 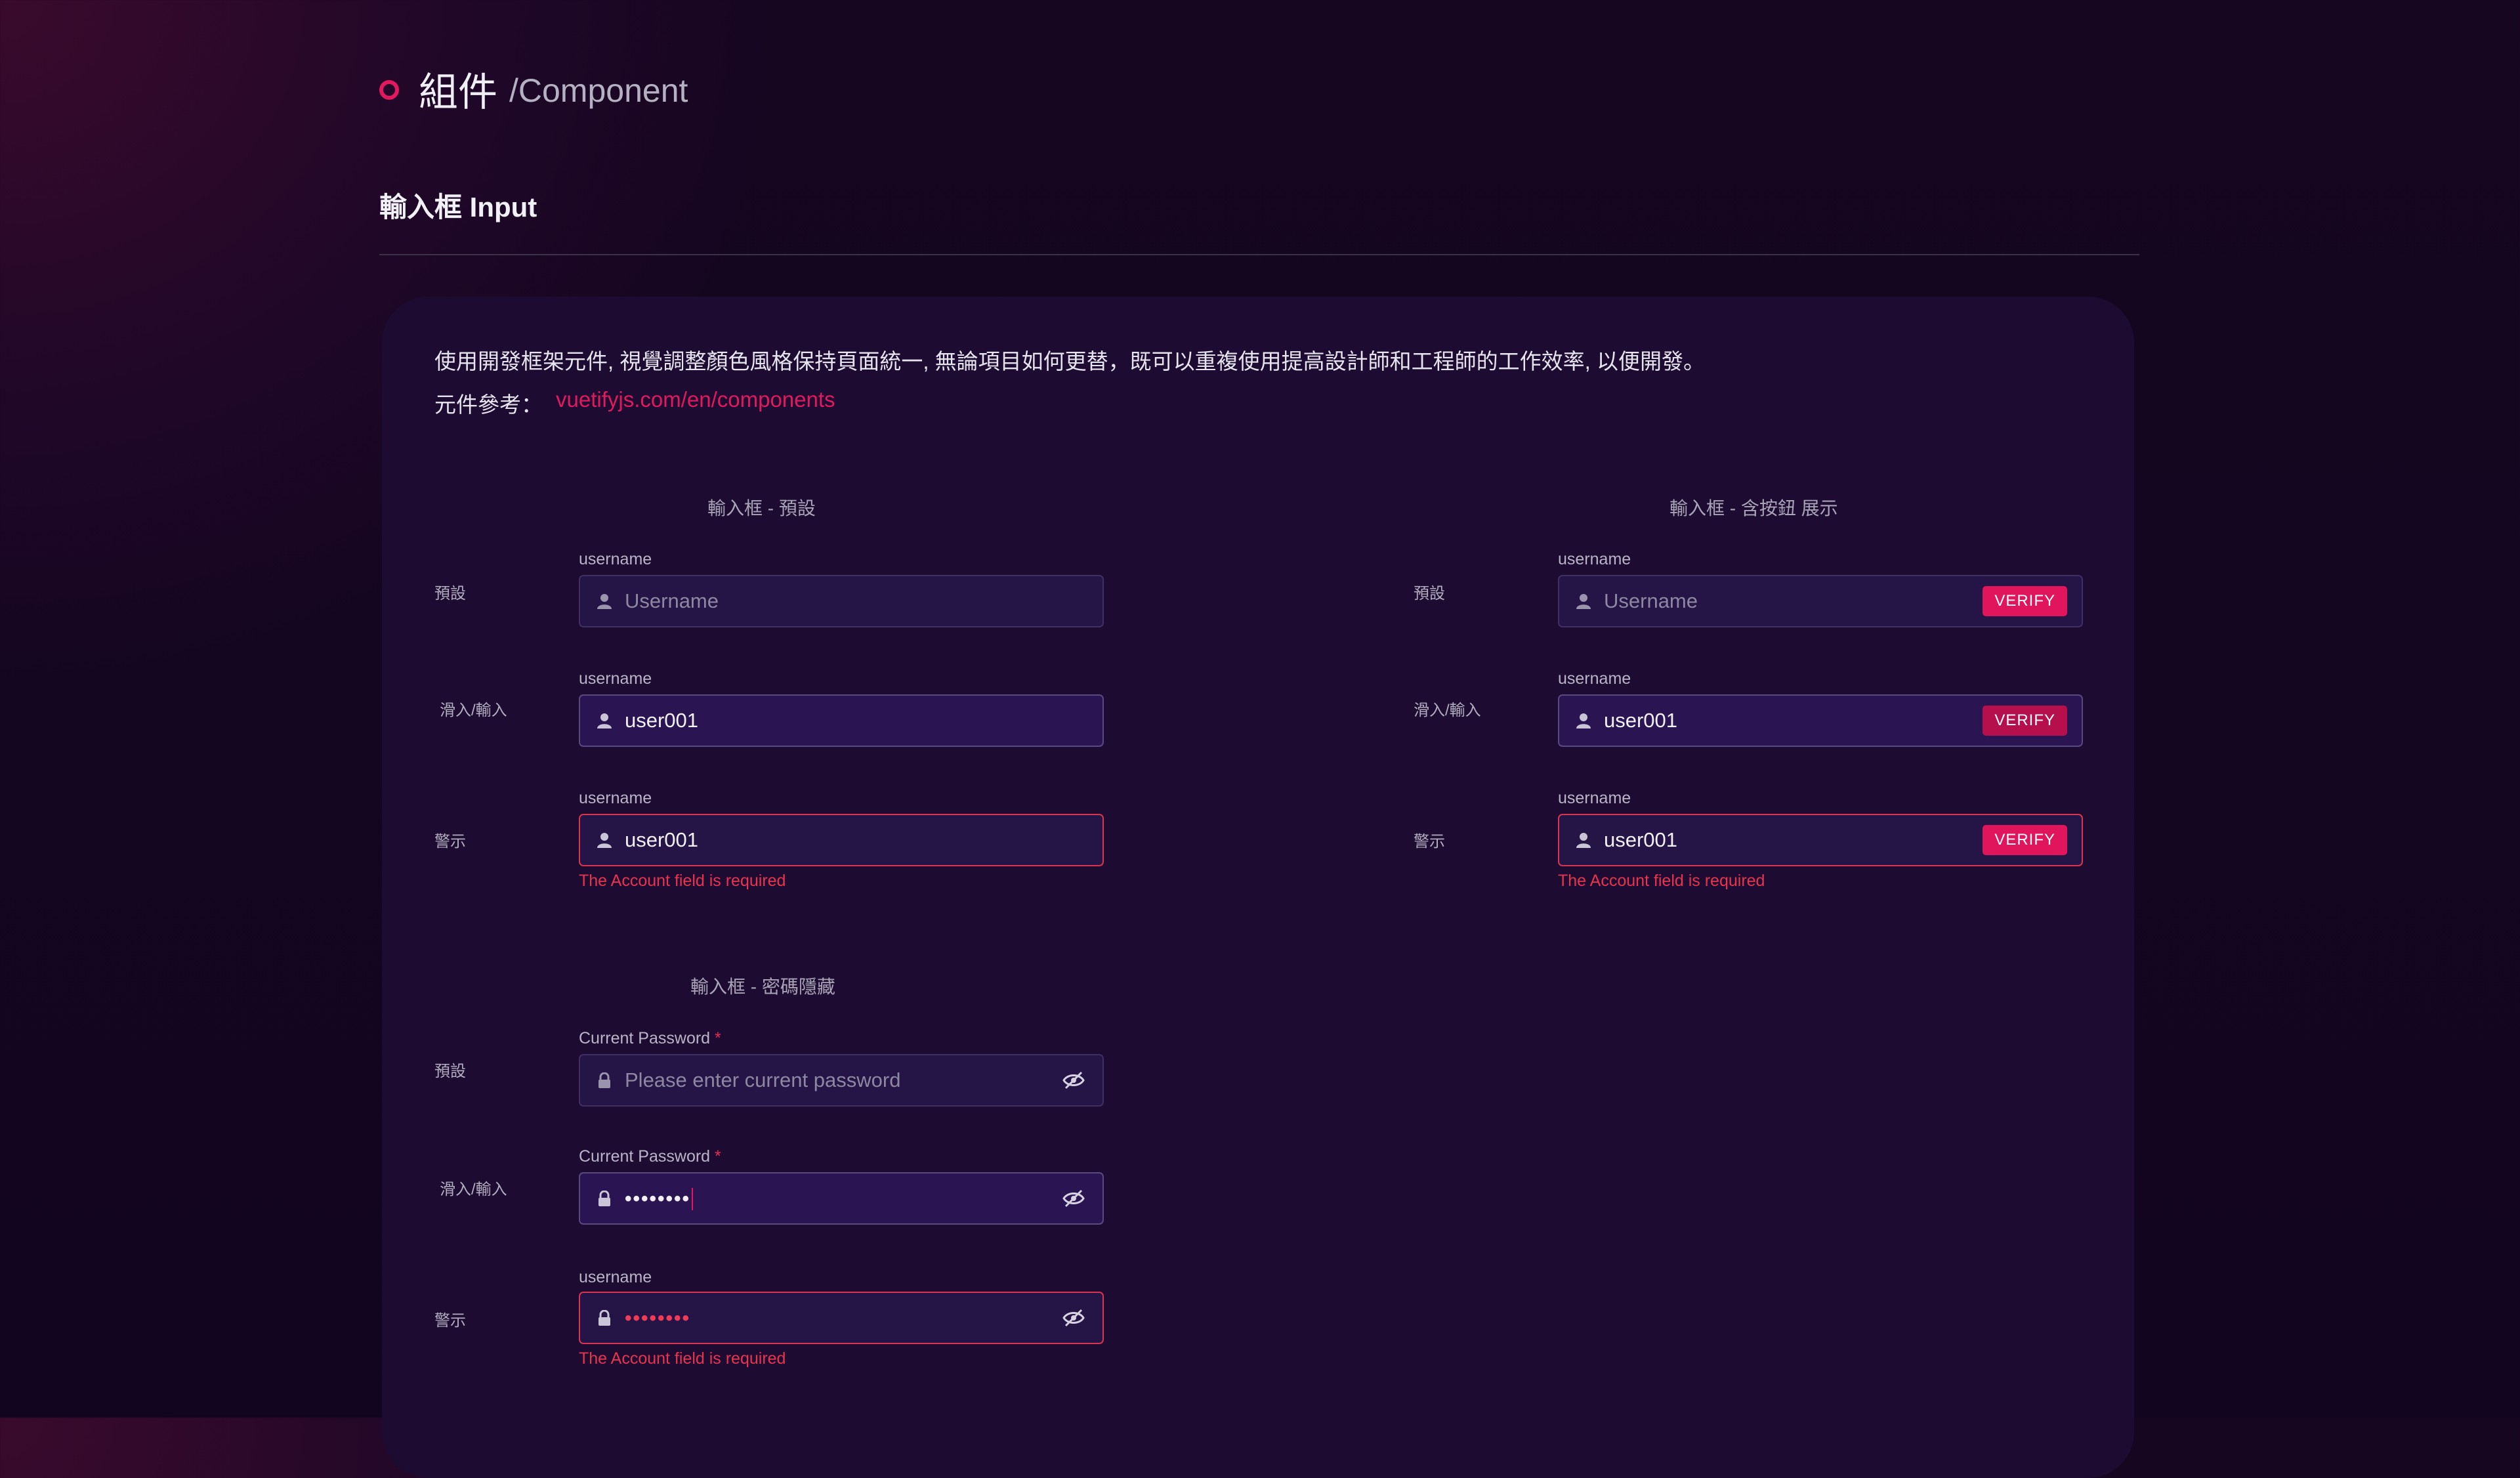 I want to click on reference-label: 元件參考：, so click(x=488, y=404).